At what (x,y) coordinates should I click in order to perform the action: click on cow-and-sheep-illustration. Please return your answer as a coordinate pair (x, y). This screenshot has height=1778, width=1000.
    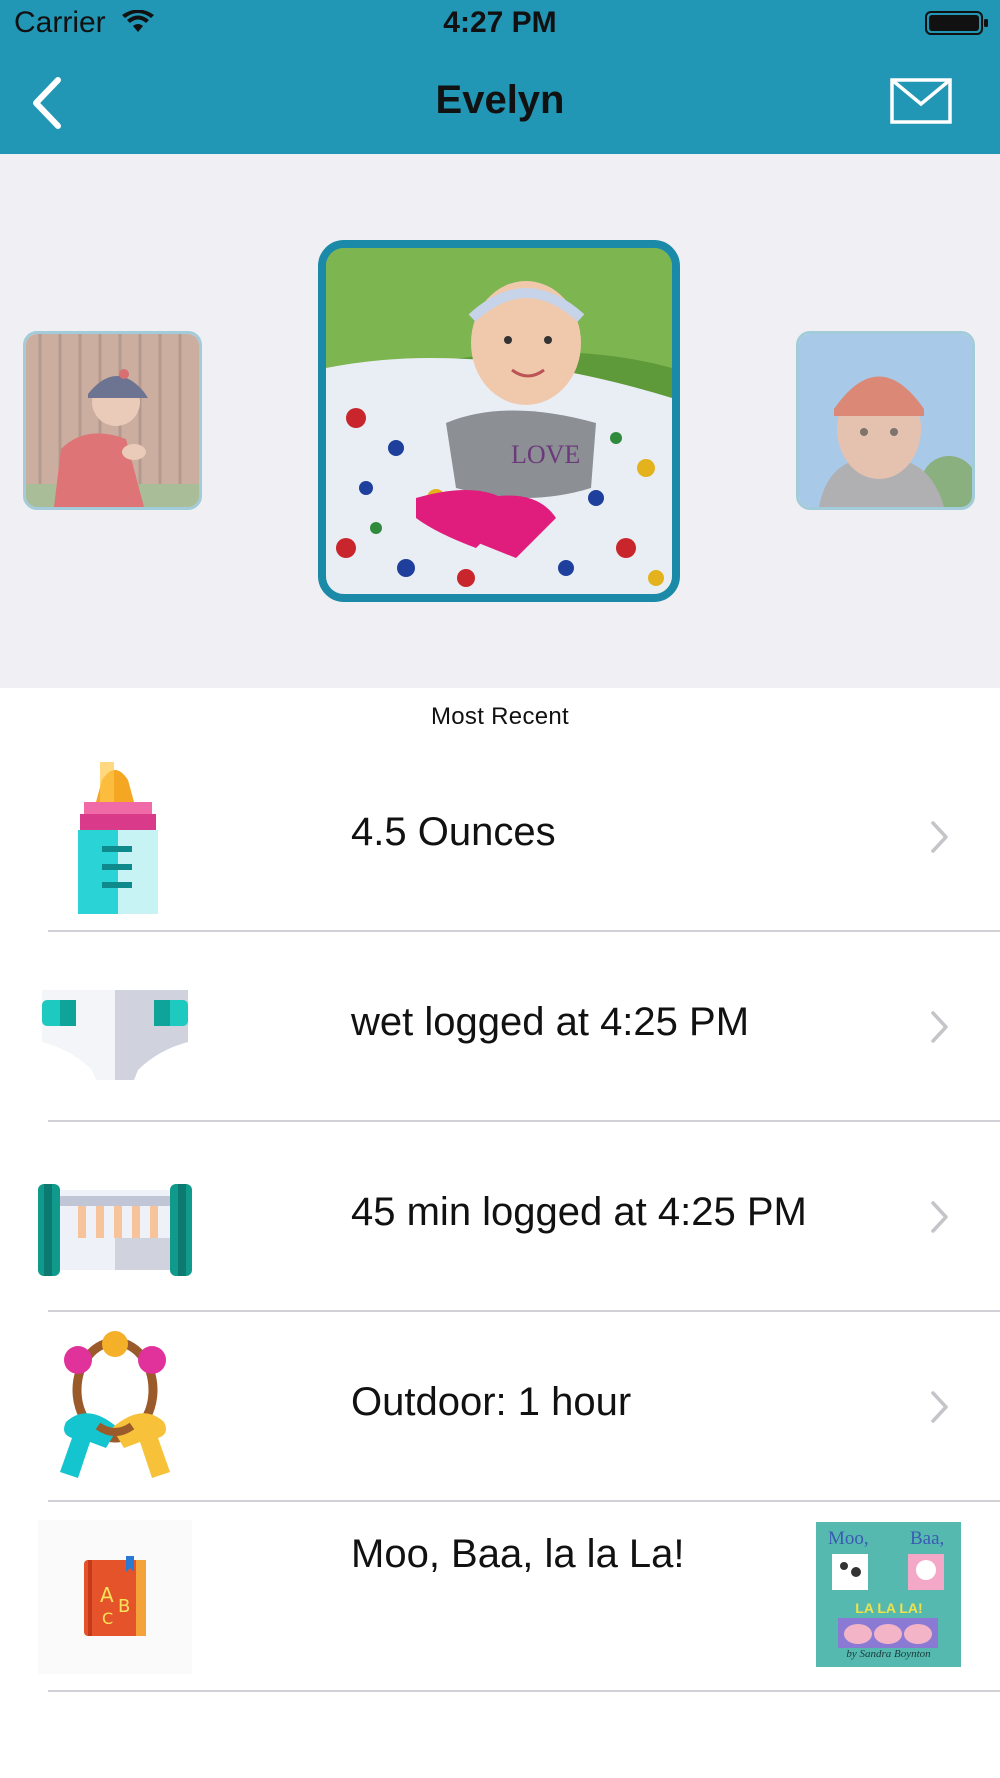
    Looking at the image, I should click on (888, 1572).